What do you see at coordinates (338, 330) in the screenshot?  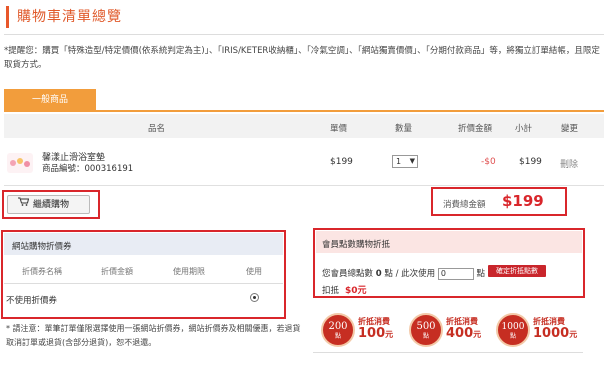 I see `badge-points-circle: 200 點` at bounding box center [338, 330].